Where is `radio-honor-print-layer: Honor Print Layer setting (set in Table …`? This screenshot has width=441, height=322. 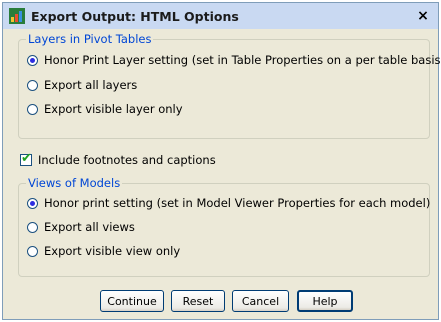
radio-honor-print-layer: Honor Print Layer setting (set in Table … is located at coordinates (234, 60).